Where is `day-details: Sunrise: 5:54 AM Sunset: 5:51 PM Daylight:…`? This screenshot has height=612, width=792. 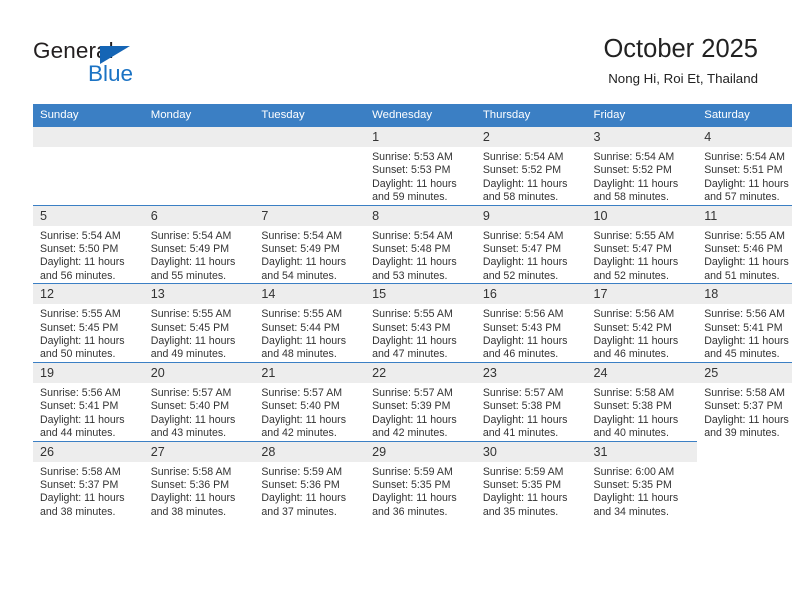
day-details: Sunrise: 5:54 AM Sunset: 5:51 PM Daylight:… is located at coordinates (744, 176).